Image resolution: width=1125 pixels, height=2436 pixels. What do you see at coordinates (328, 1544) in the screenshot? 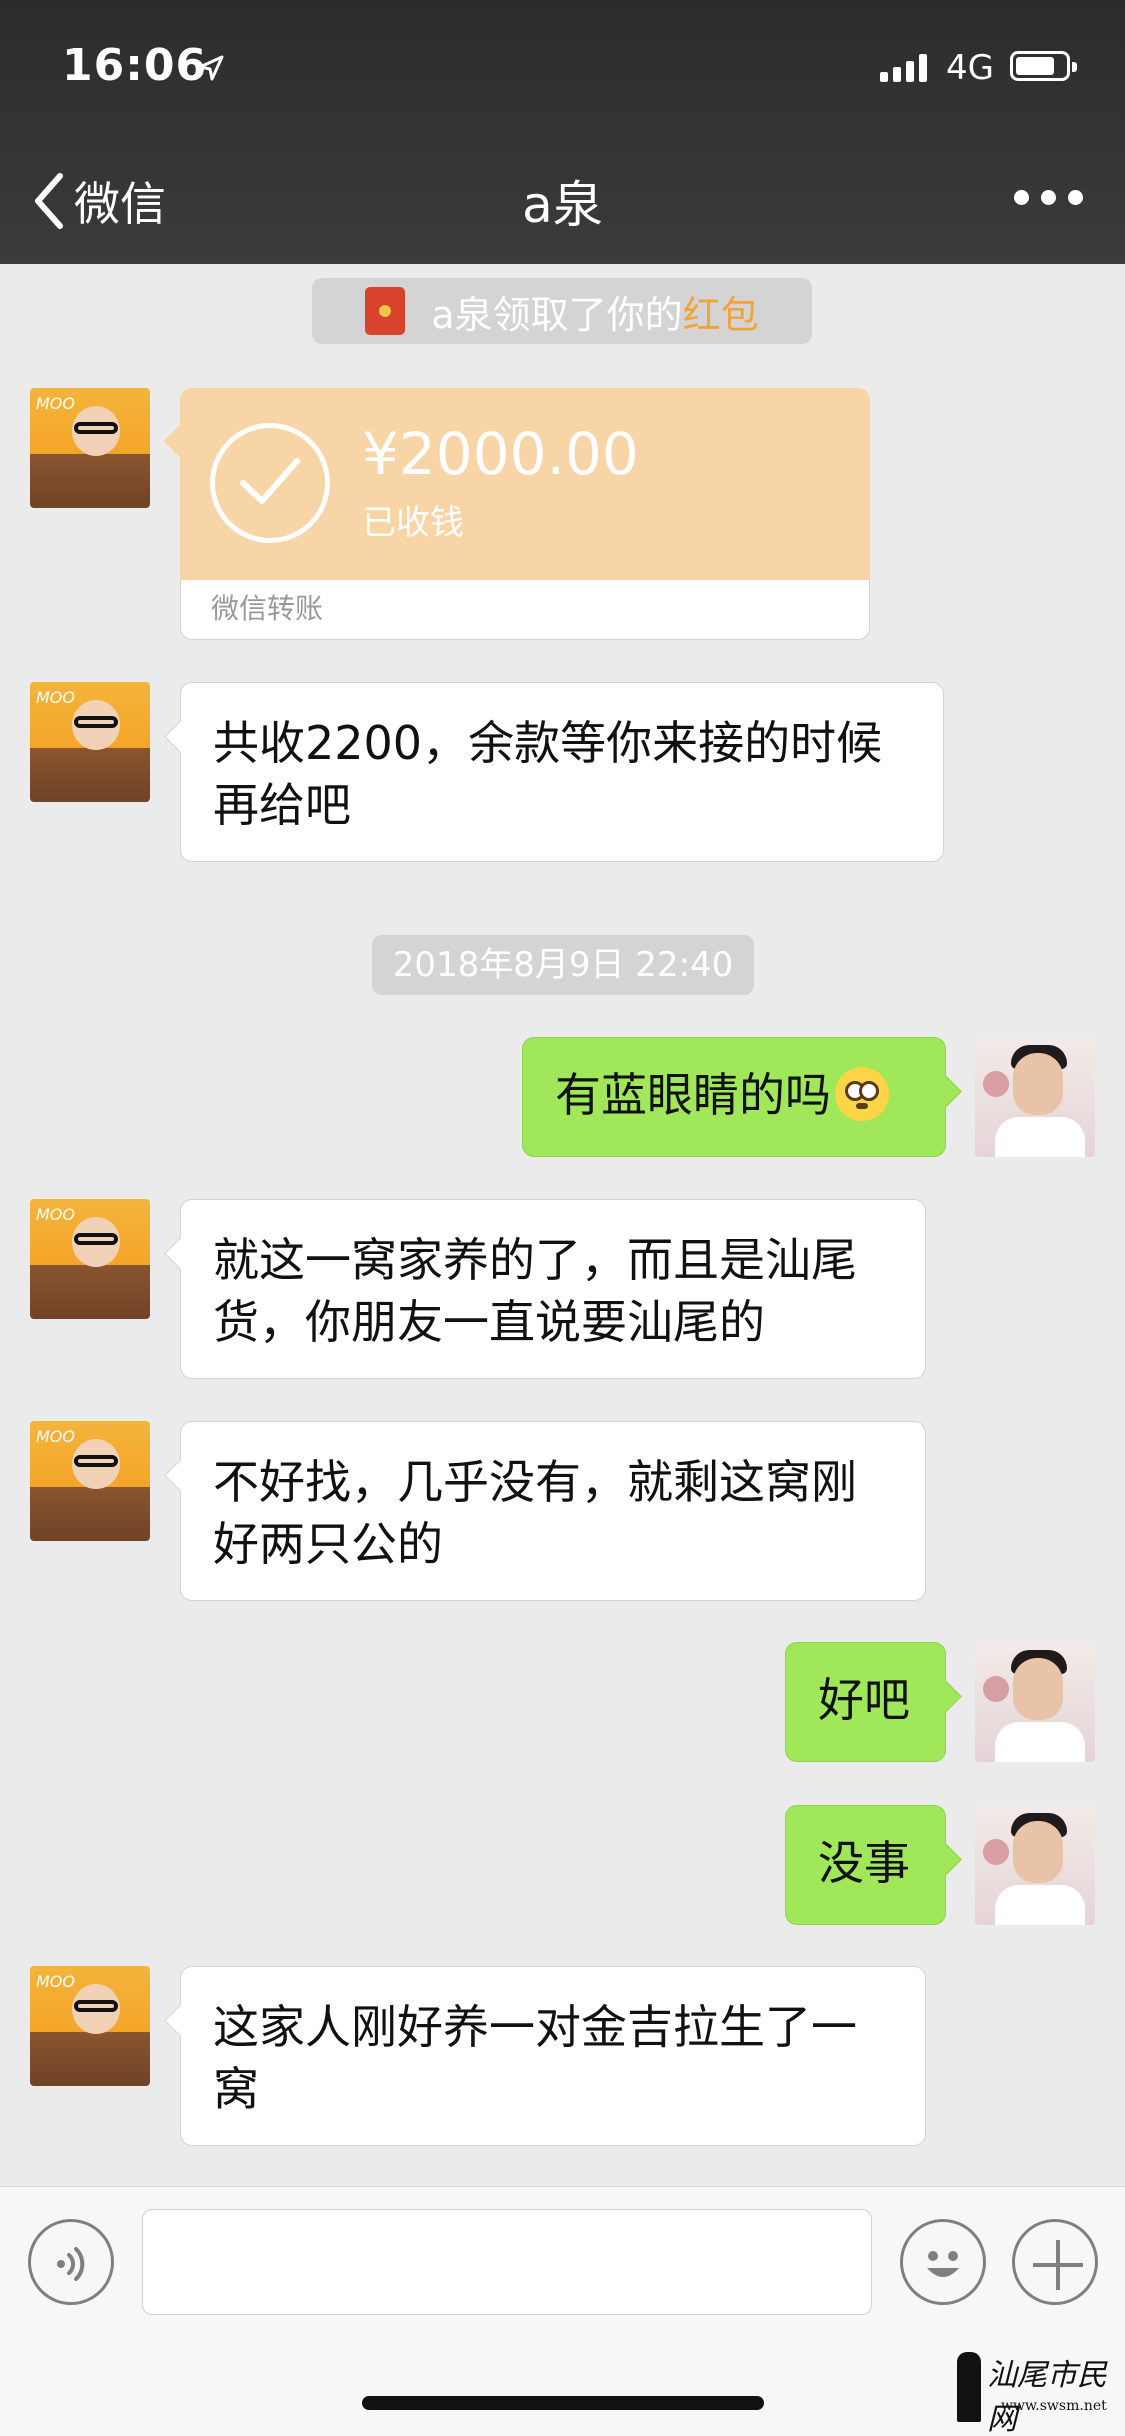
I see `message-line: 好两只公的` at bounding box center [328, 1544].